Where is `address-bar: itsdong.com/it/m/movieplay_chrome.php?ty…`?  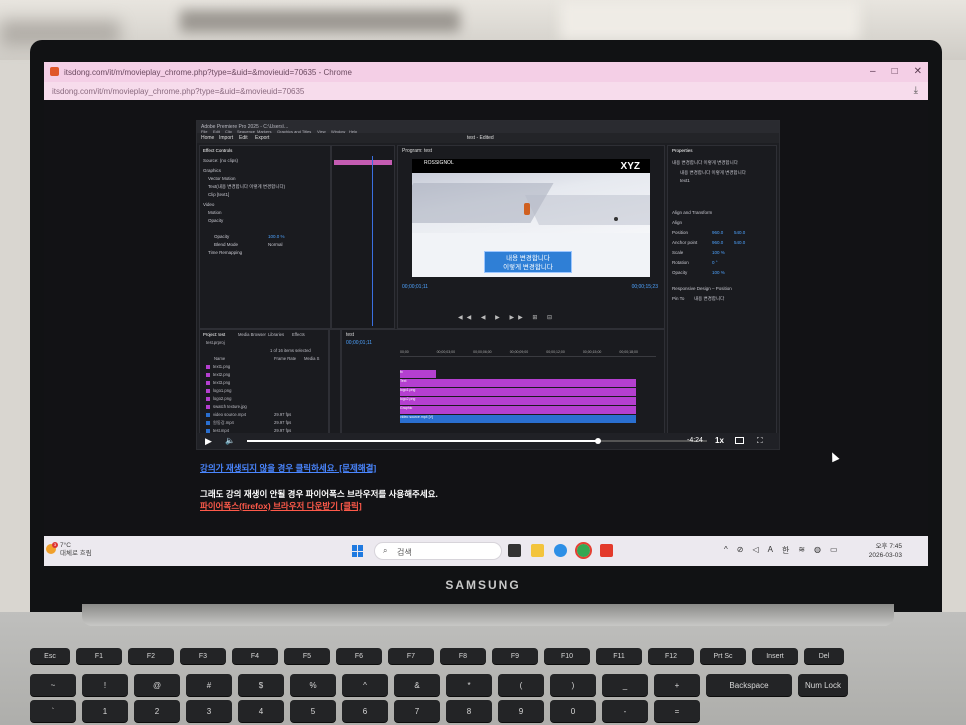
address-bar: itsdong.com/it/m/movieplay_chrome.php?ty… is located at coordinates (486, 91).